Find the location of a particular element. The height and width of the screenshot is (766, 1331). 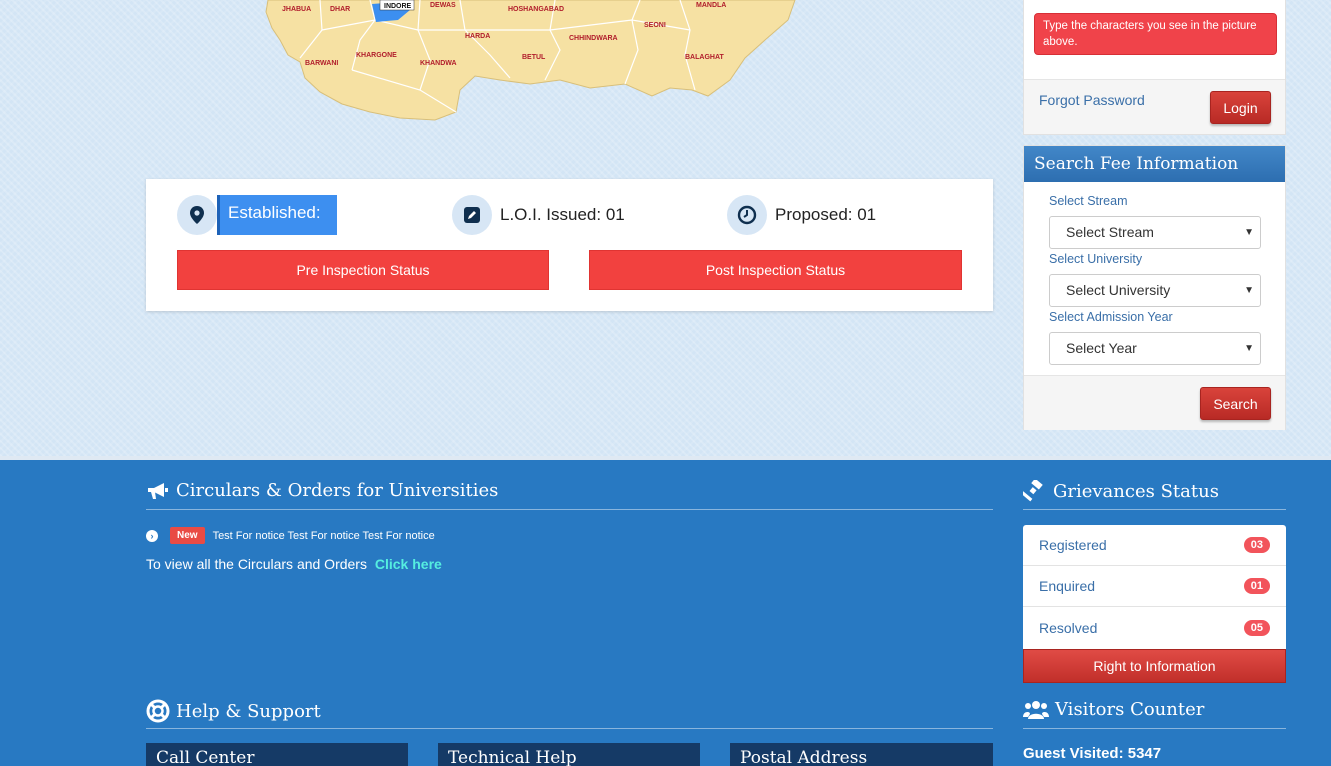

fee-panel-footer: Search is located at coordinates (1154, 402).